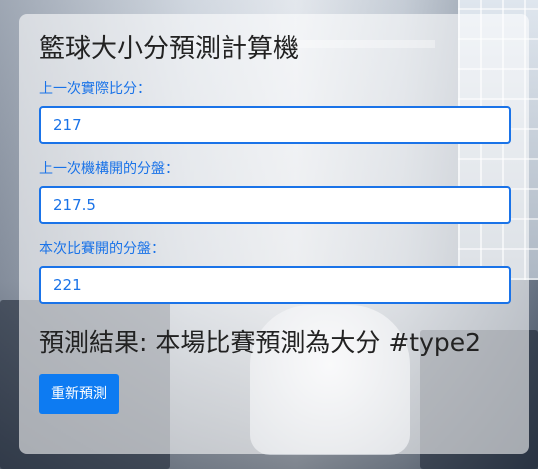 The height and width of the screenshot is (469, 538). Describe the element at coordinates (109, 169) in the screenshot. I see `last-line-label: 上一次機構開的分盤：` at that location.